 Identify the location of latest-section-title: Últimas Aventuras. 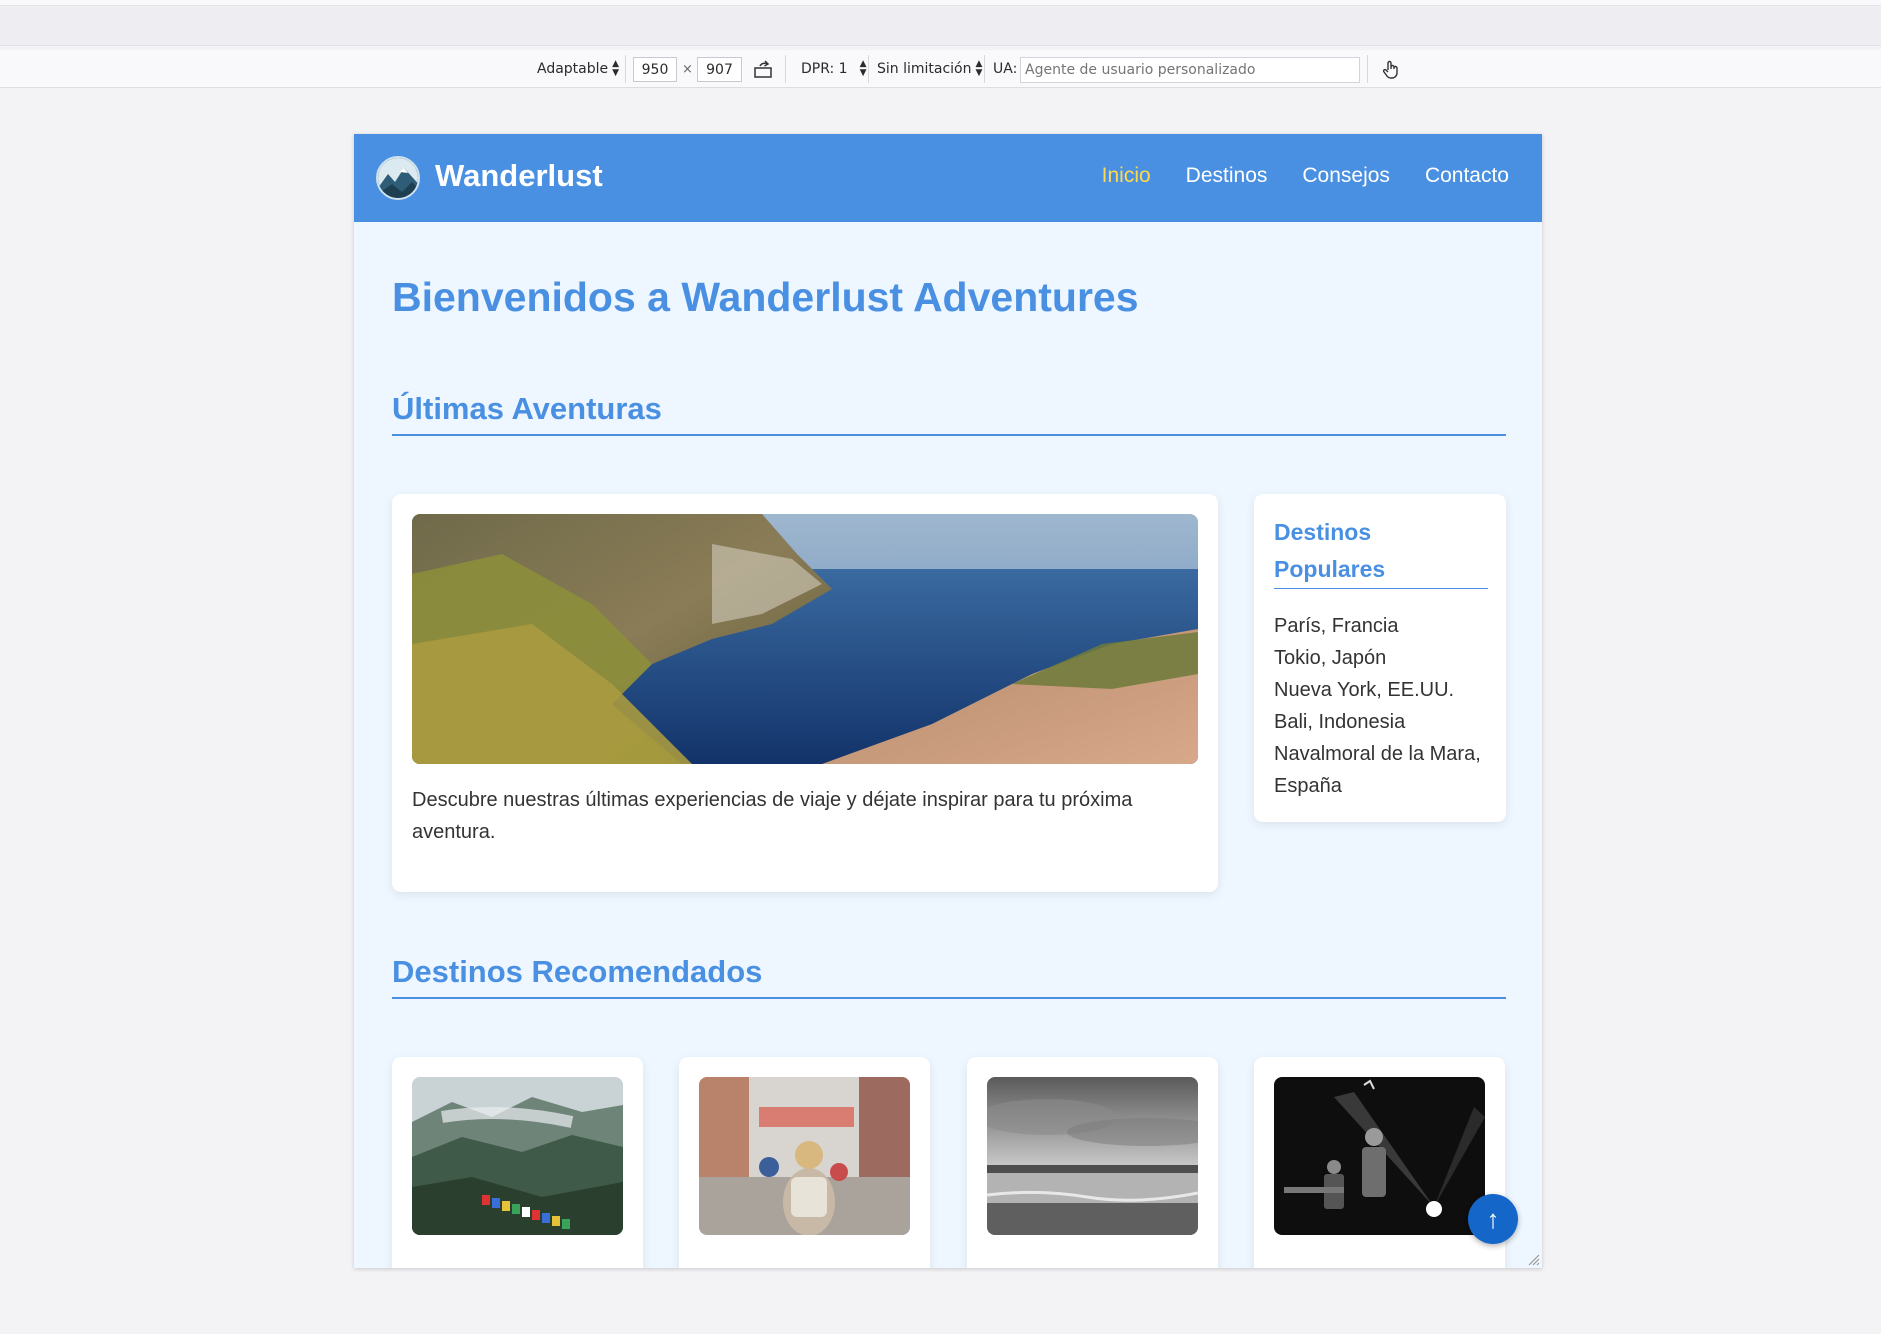
(527, 408).